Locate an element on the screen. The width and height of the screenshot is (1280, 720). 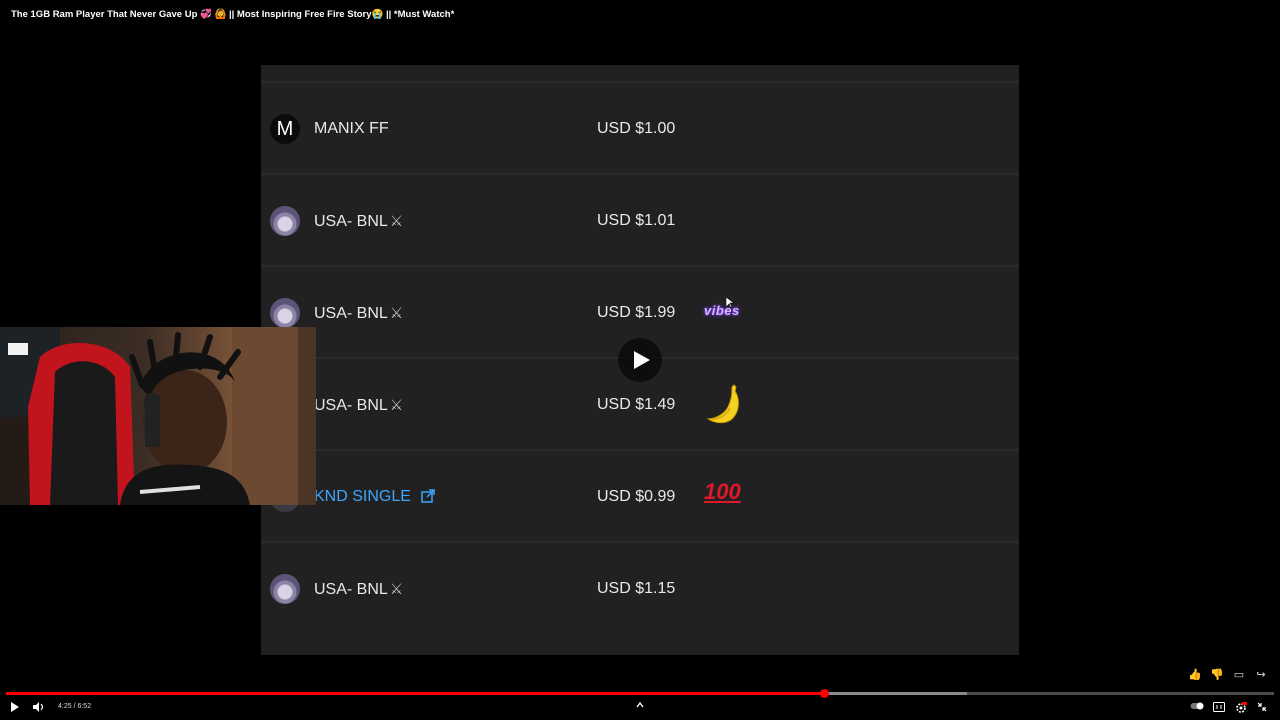
center-play-button is located at coordinates (640, 360).